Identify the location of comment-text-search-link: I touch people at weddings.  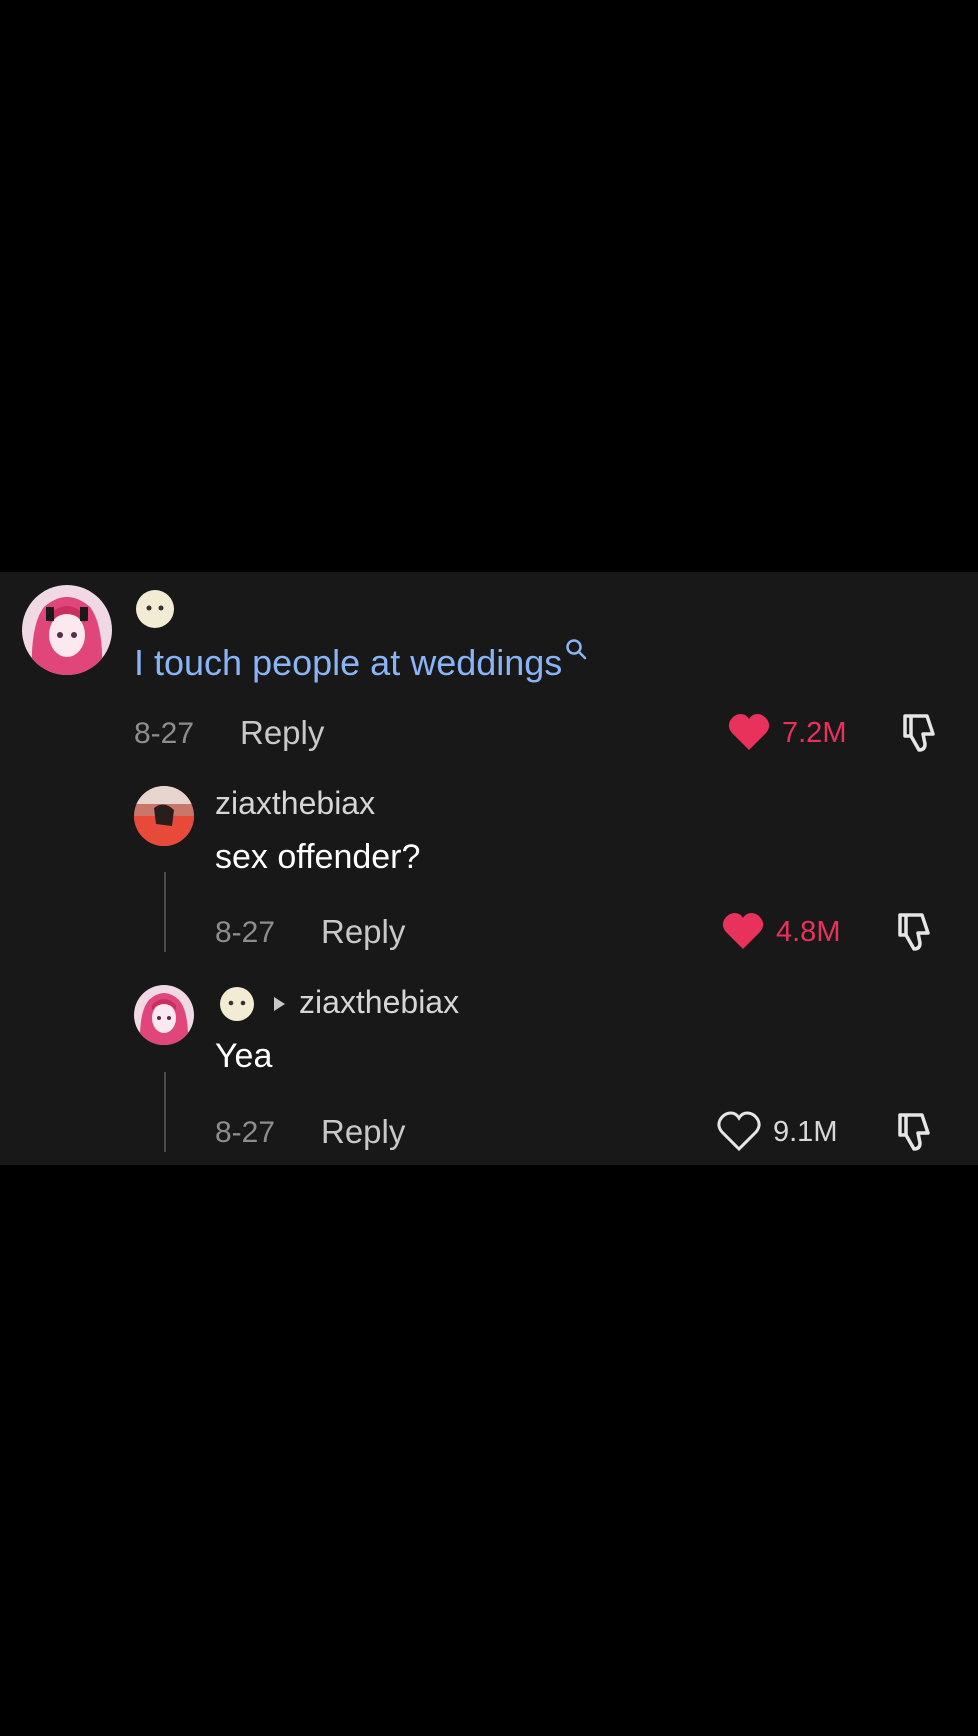
(360, 661).